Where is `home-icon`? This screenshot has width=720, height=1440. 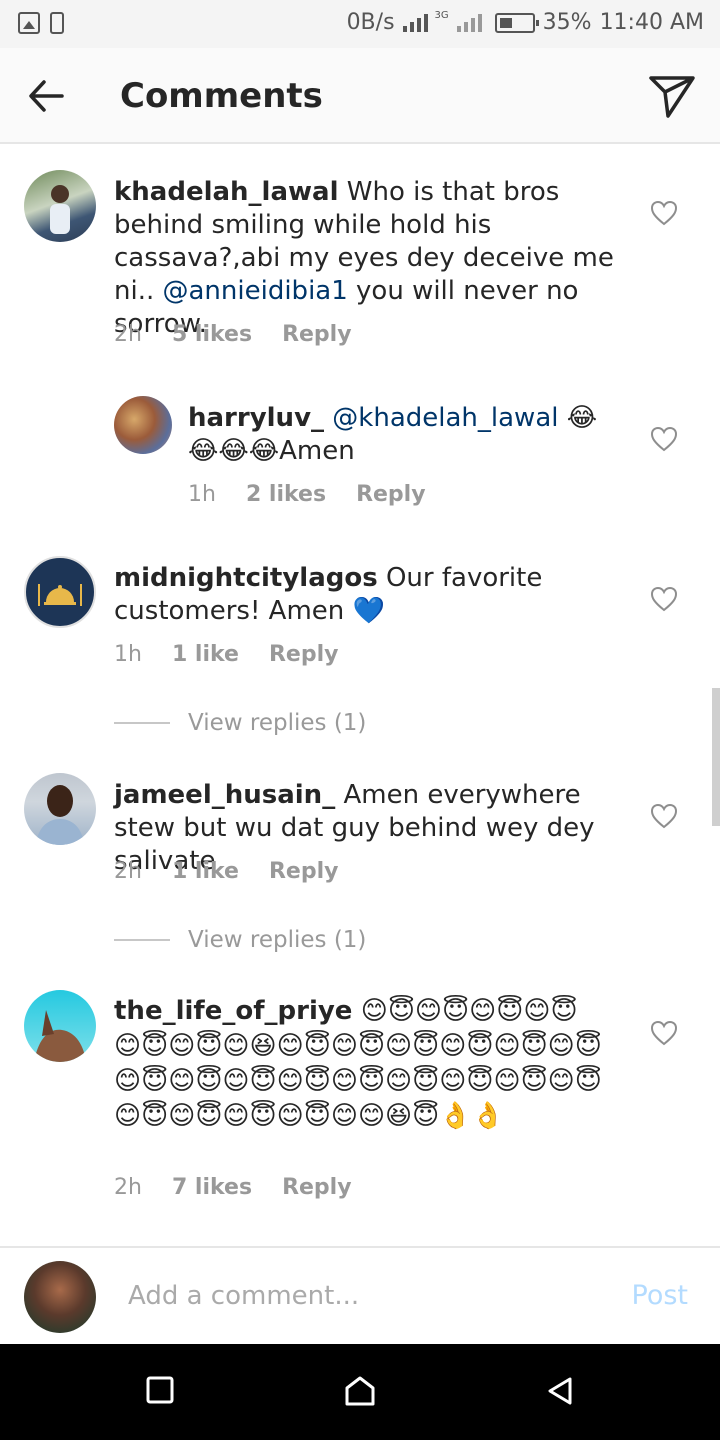
home-icon is located at coordinates (360, 1391).